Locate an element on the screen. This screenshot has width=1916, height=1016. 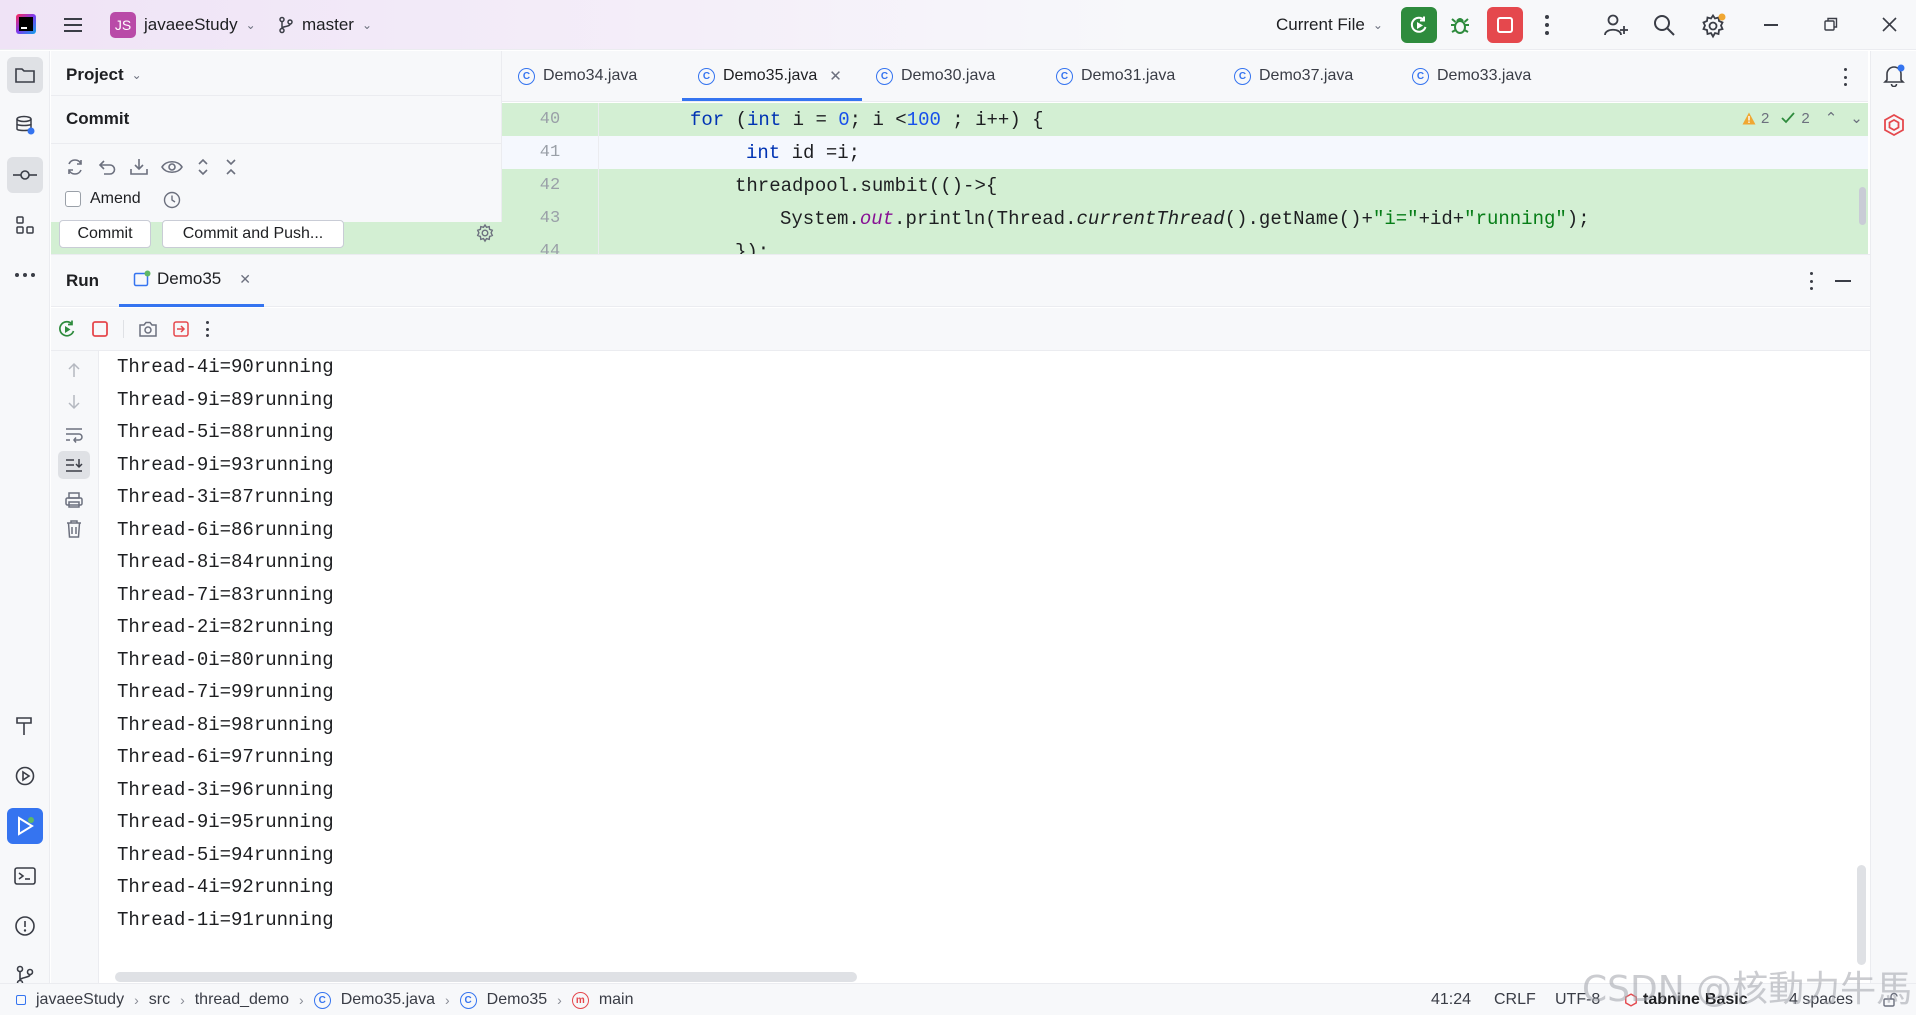
chevron-right-icon: › is located at coordinates (182, 1000).